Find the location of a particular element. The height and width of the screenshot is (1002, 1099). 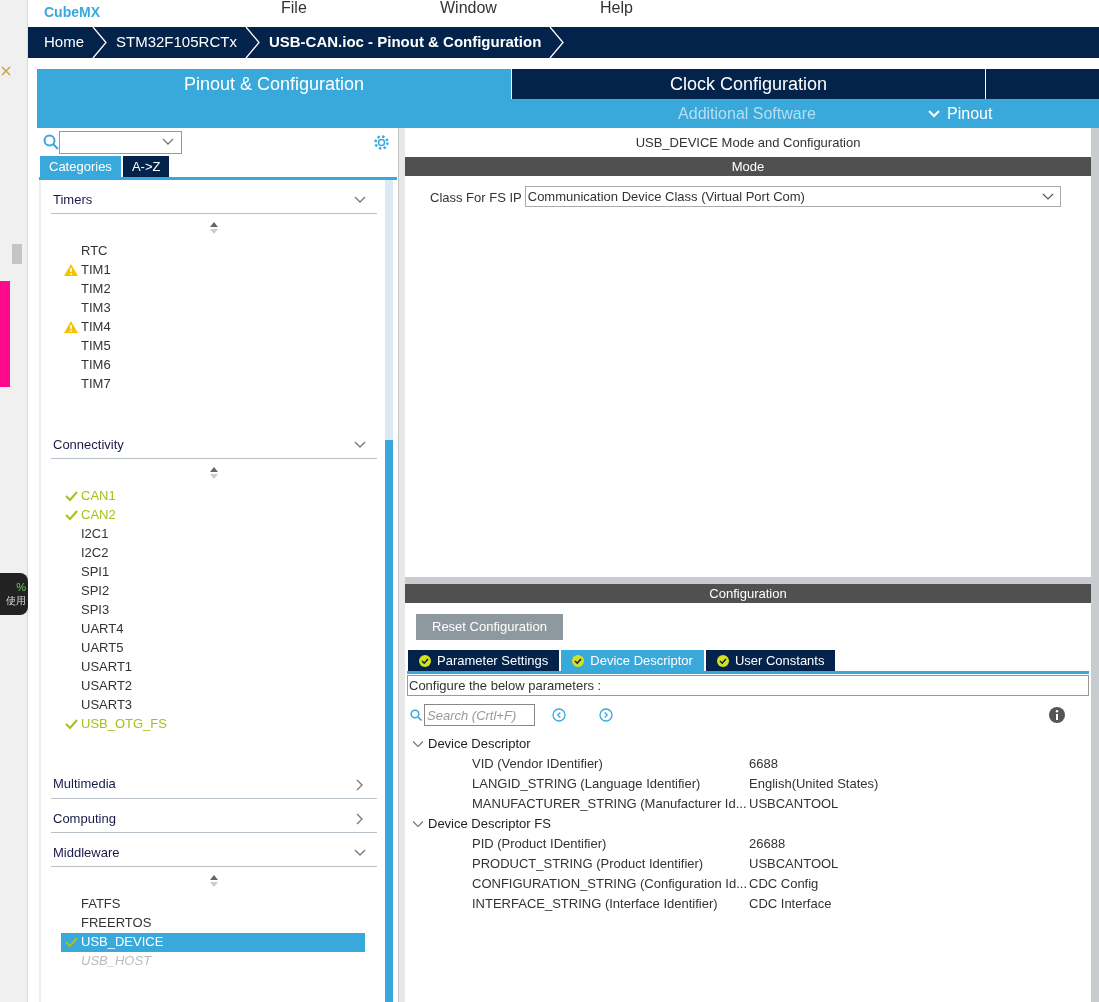

parameter-name: INTERFACE_STRING (Interface Identifier) is located at coordinates (595, 904).